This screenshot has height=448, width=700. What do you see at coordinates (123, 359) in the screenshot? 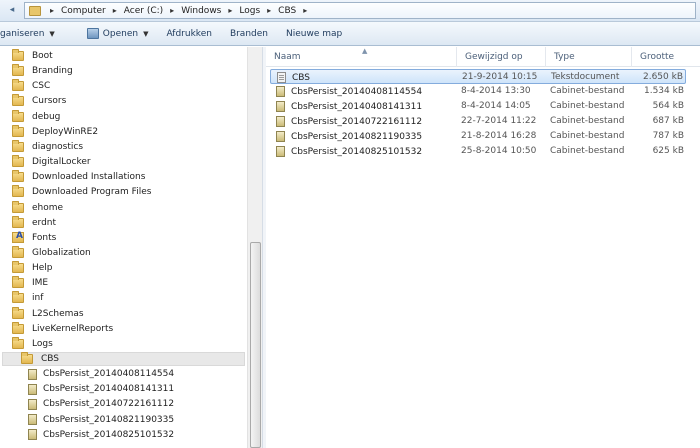
I see `tree-item: CBS` at bounding box center [123, 359].